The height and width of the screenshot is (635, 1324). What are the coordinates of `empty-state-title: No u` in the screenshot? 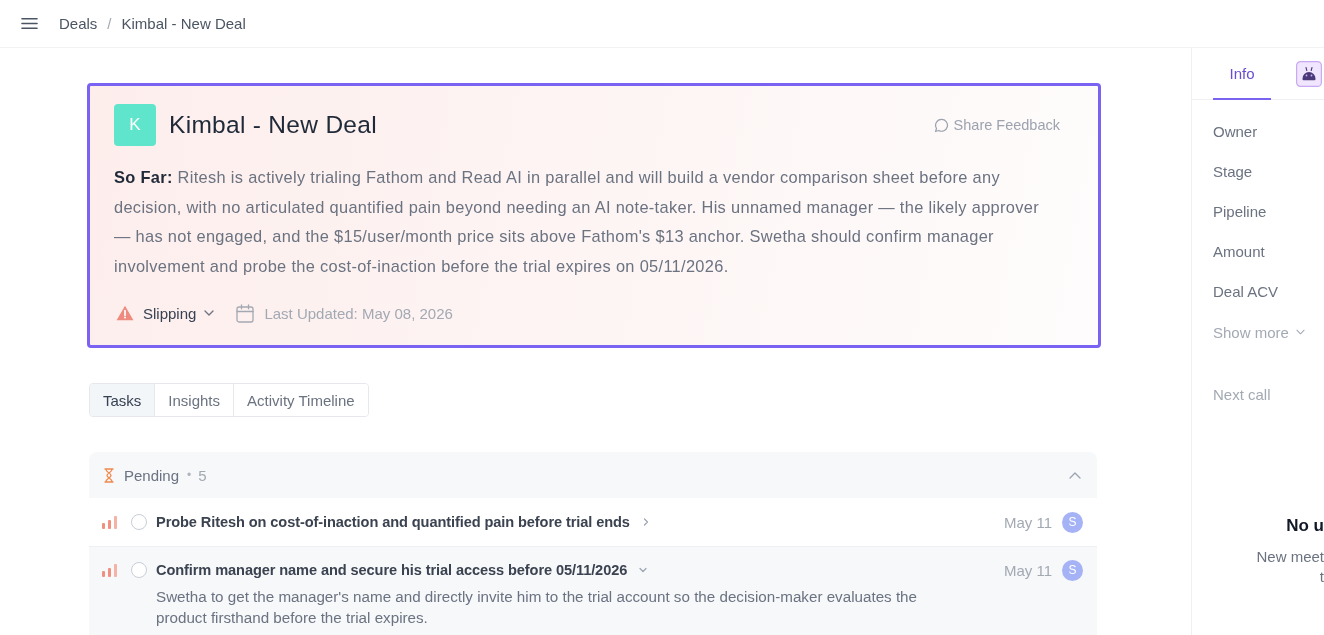 It's located at (1305, 526).